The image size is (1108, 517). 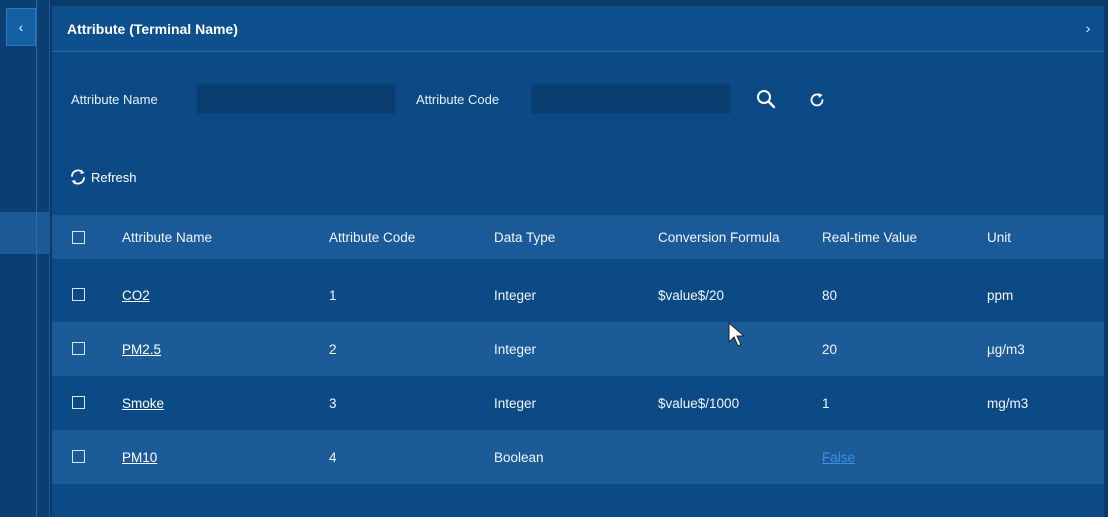 What do you see at coordinates (1006, 349) in the screenshot?
I see `unit-cell: µg/m3` at bounding box center [1006, 349].